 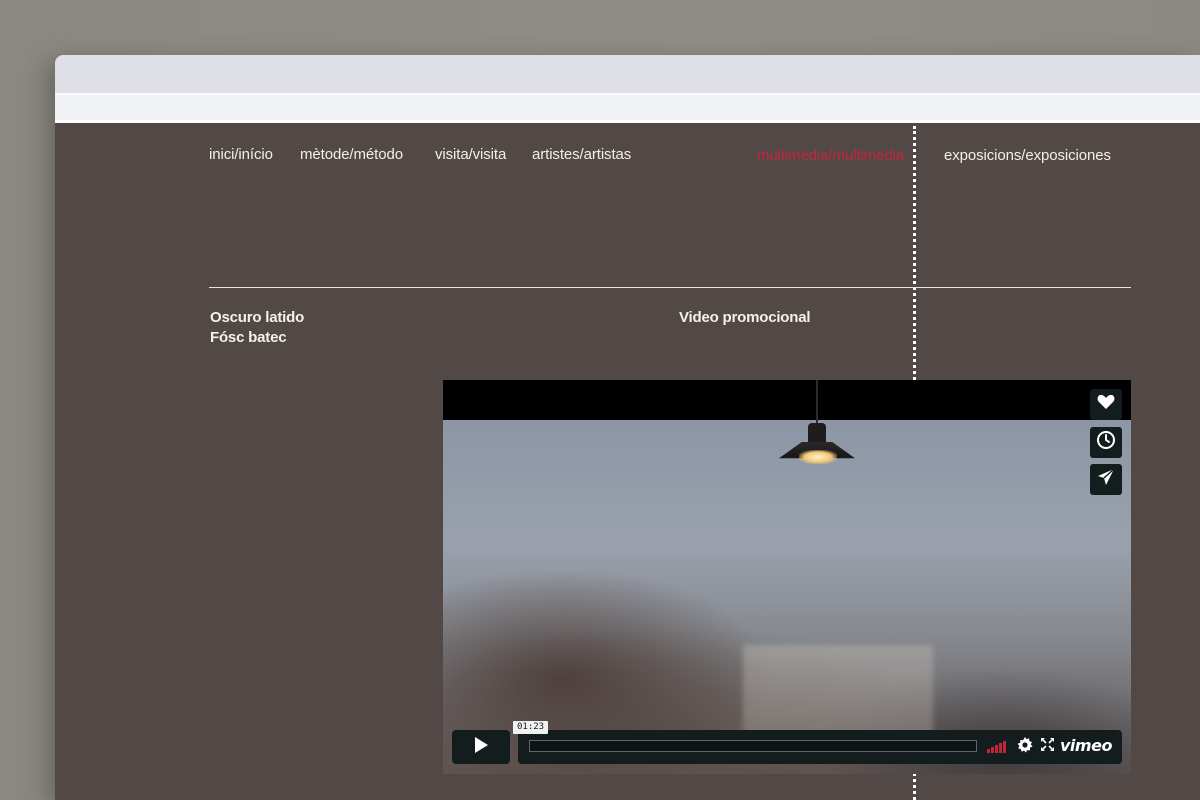 I want to click on video-scene-lamp-glow, so click(x=818, y=457).